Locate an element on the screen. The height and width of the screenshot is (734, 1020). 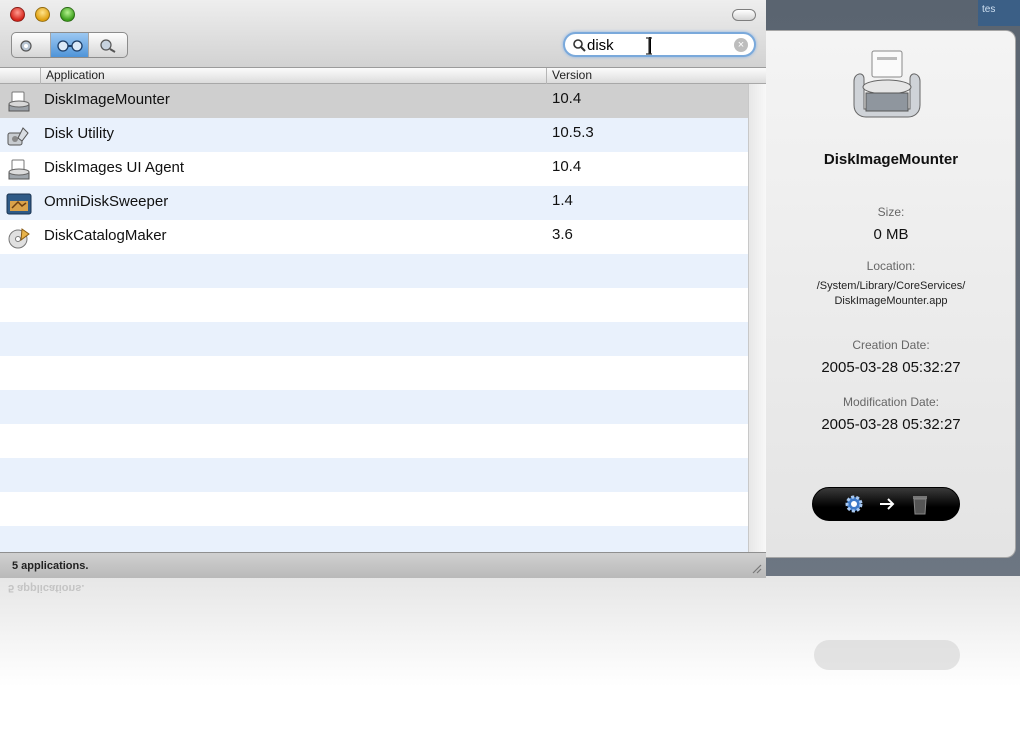
arrow-right-icon is located at coordinates (887, 504).